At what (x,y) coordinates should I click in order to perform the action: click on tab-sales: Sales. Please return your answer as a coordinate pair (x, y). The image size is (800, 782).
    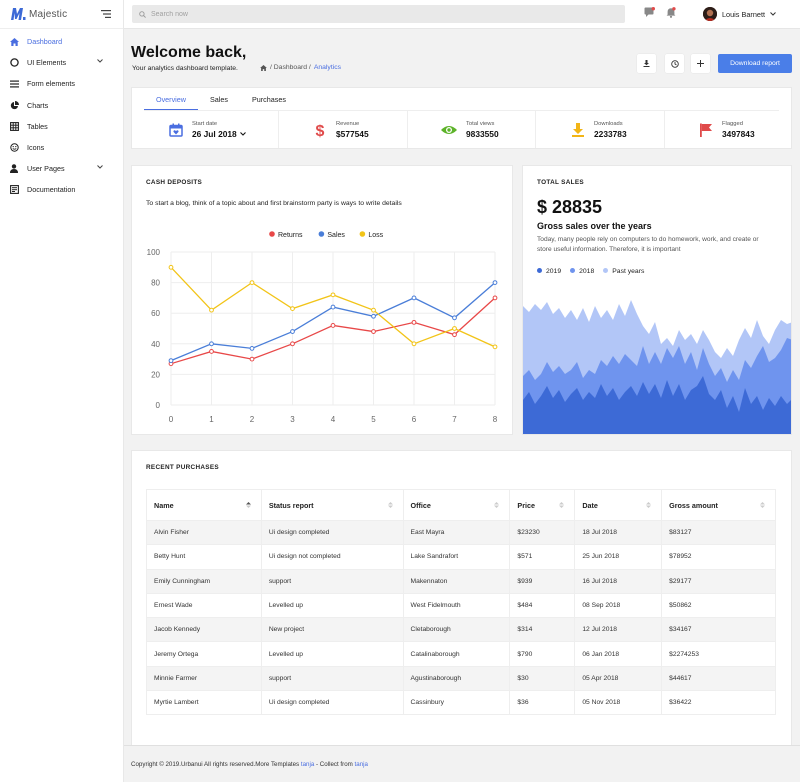
    Looking at the image, I should click on (219, 99).